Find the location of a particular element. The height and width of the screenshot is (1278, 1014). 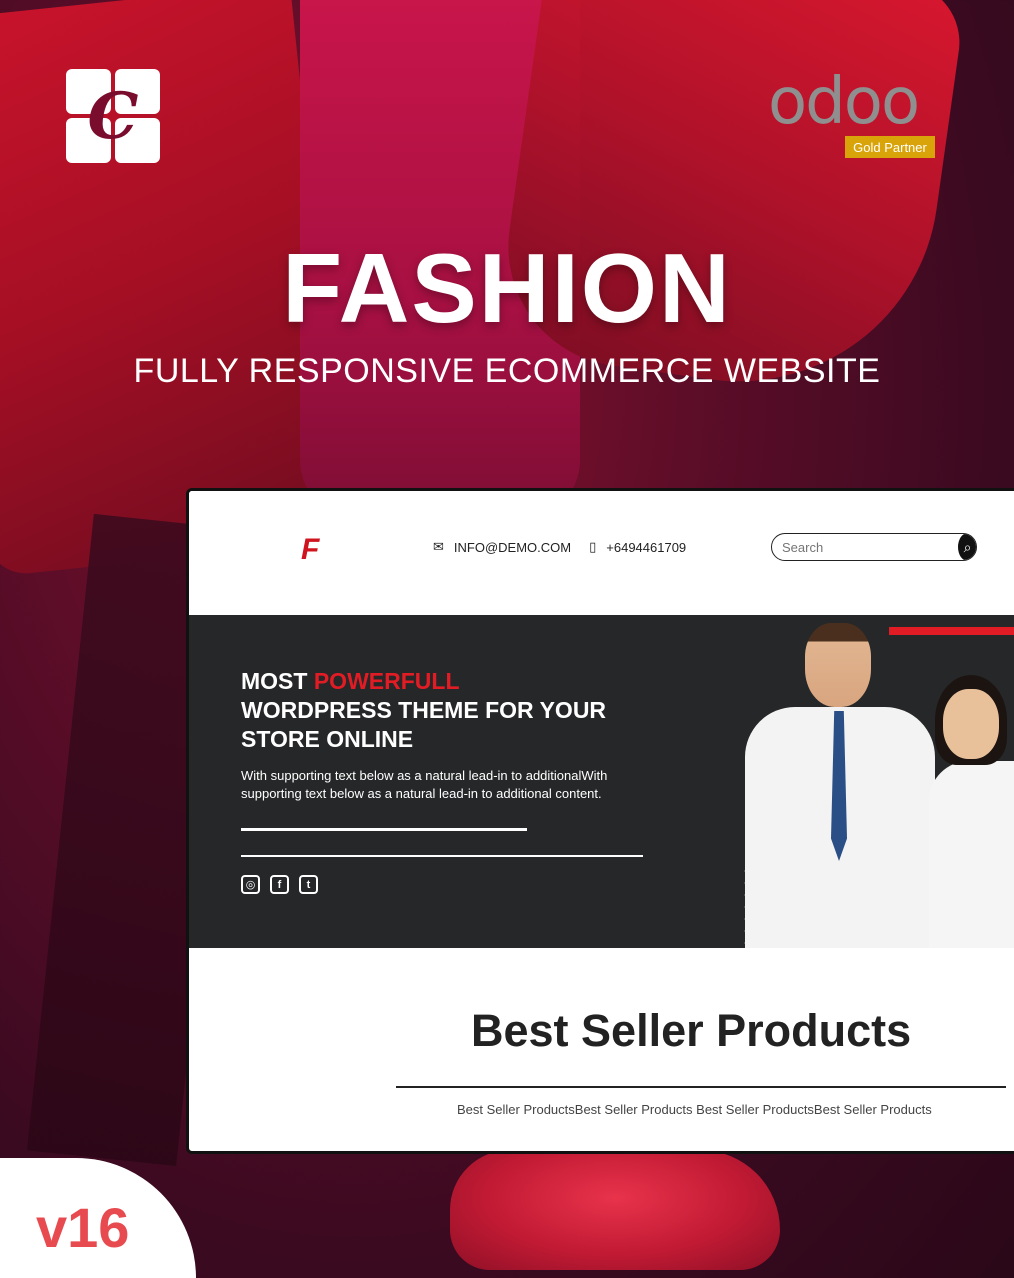

social-links: ◎ f t is located at coordinates (279, 884).